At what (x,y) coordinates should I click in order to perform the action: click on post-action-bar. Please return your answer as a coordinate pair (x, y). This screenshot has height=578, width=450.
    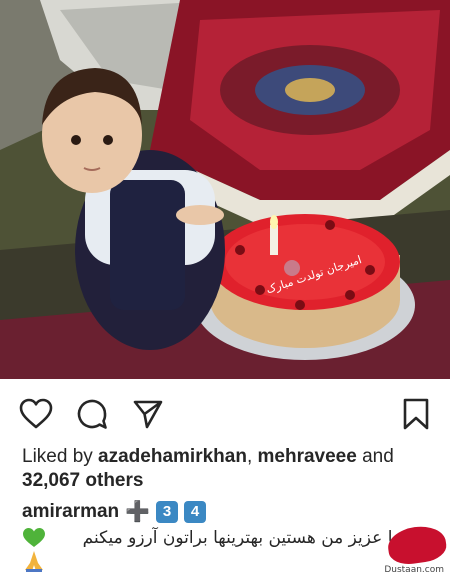
    Looking at the image, I should click on (225, 414).